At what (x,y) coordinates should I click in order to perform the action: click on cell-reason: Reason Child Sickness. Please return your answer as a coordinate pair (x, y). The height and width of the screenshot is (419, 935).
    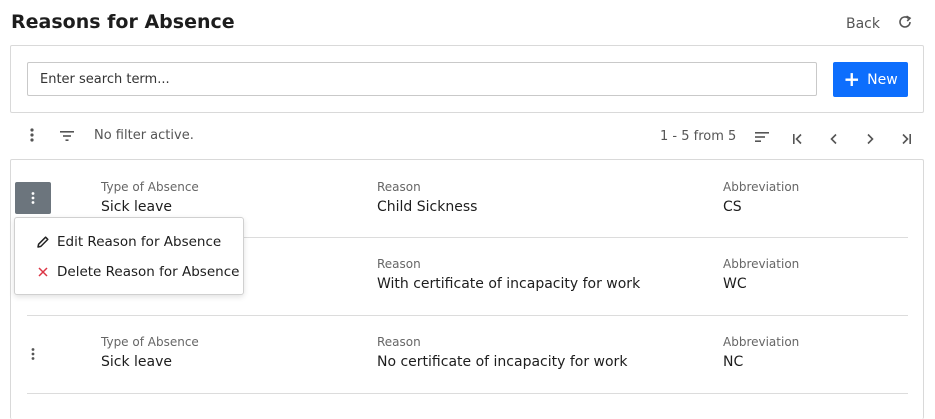
    Looking at the image, I should click on (427, 197).